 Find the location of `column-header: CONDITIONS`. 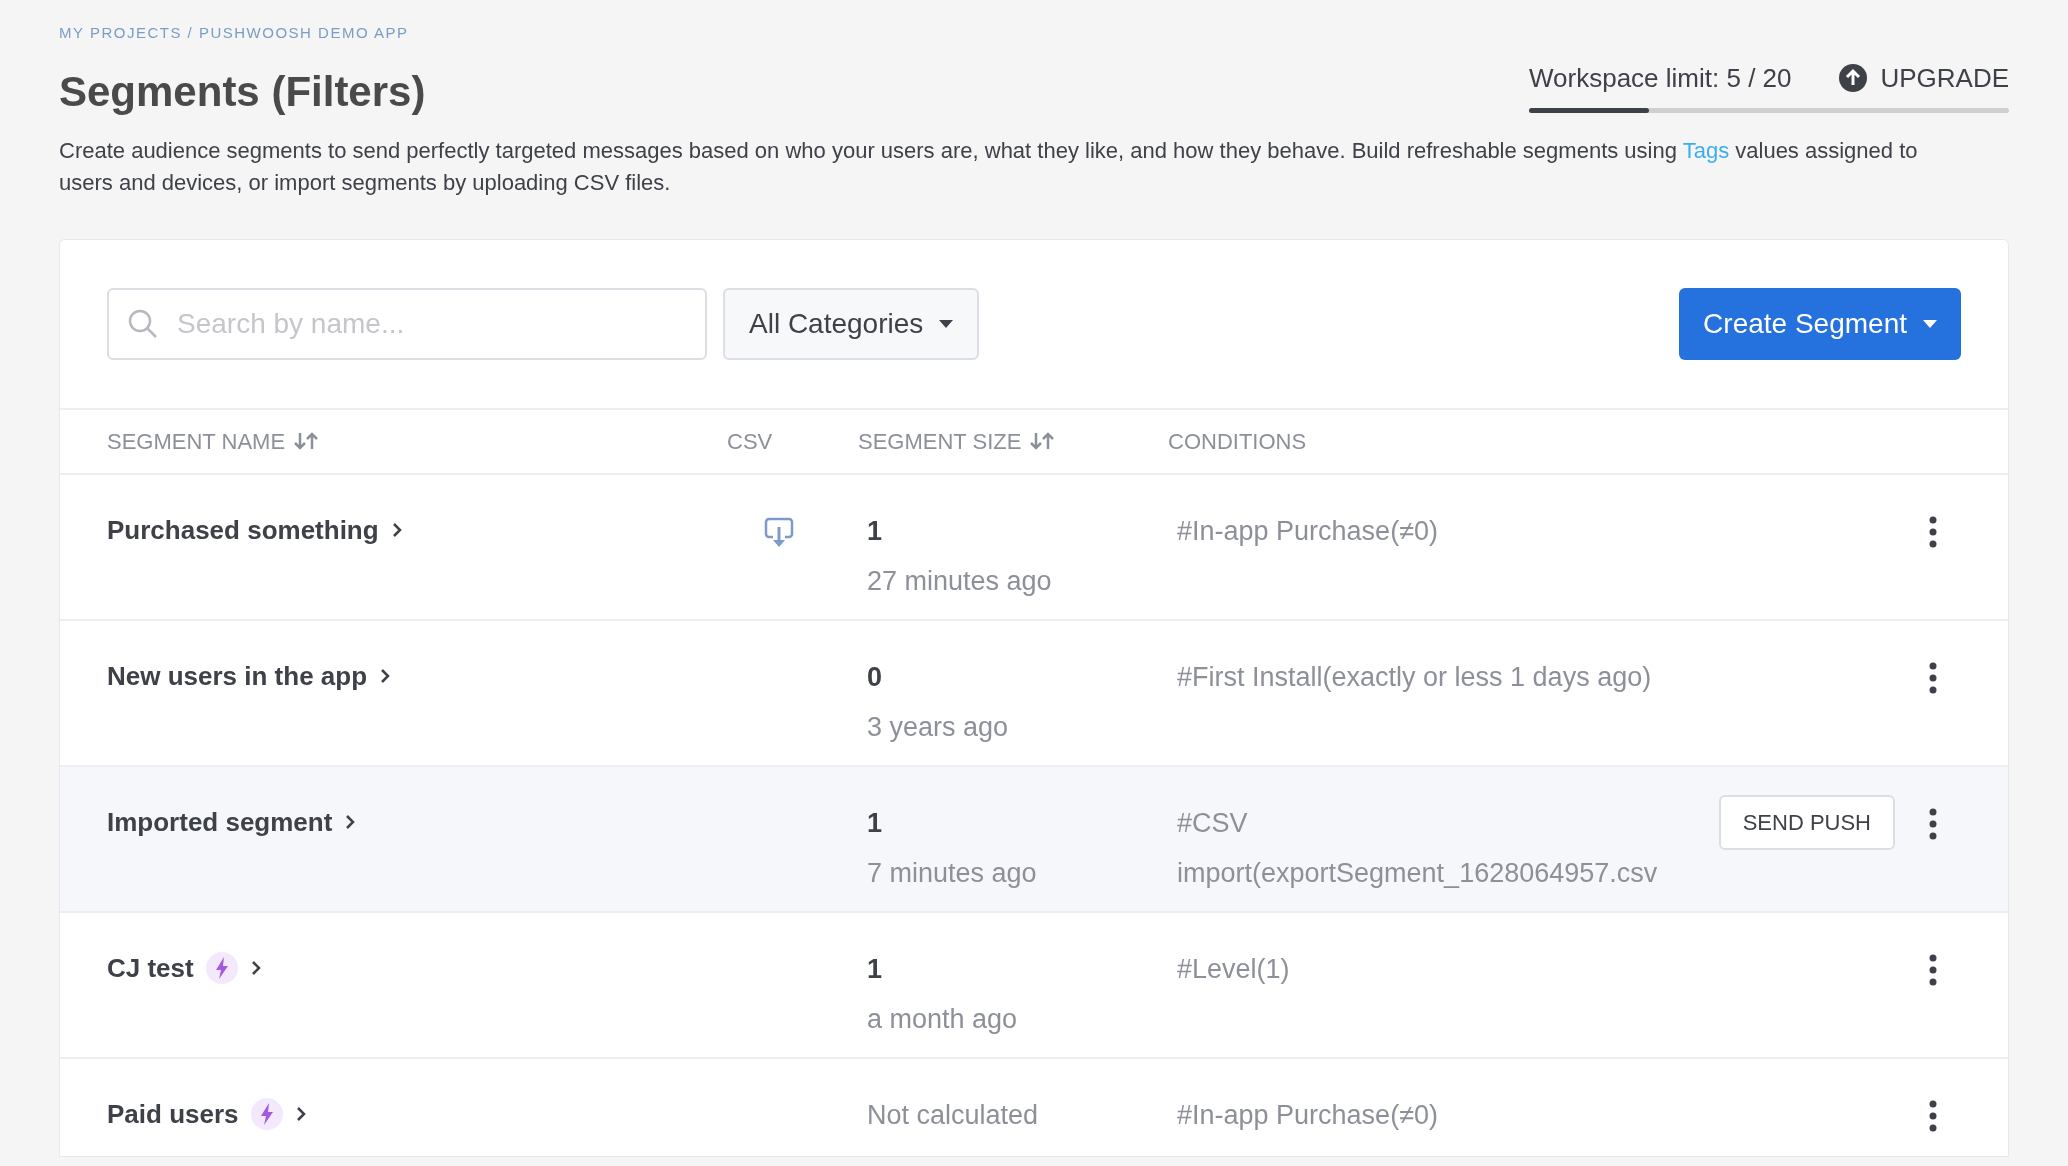

column-header: CONDITIONS is located at coordinates (1237, 441).